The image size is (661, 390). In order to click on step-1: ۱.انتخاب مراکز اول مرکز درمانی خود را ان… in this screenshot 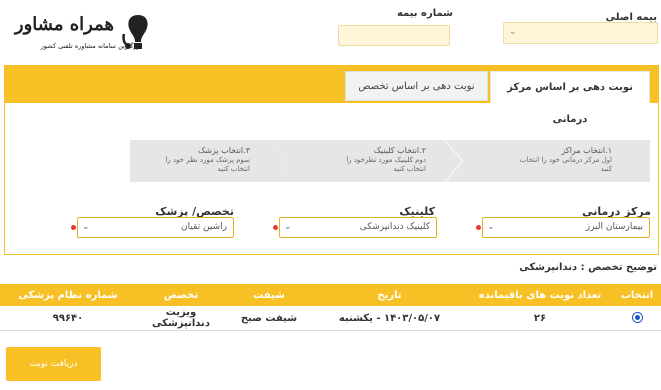, I will do `click(547, 161)`.